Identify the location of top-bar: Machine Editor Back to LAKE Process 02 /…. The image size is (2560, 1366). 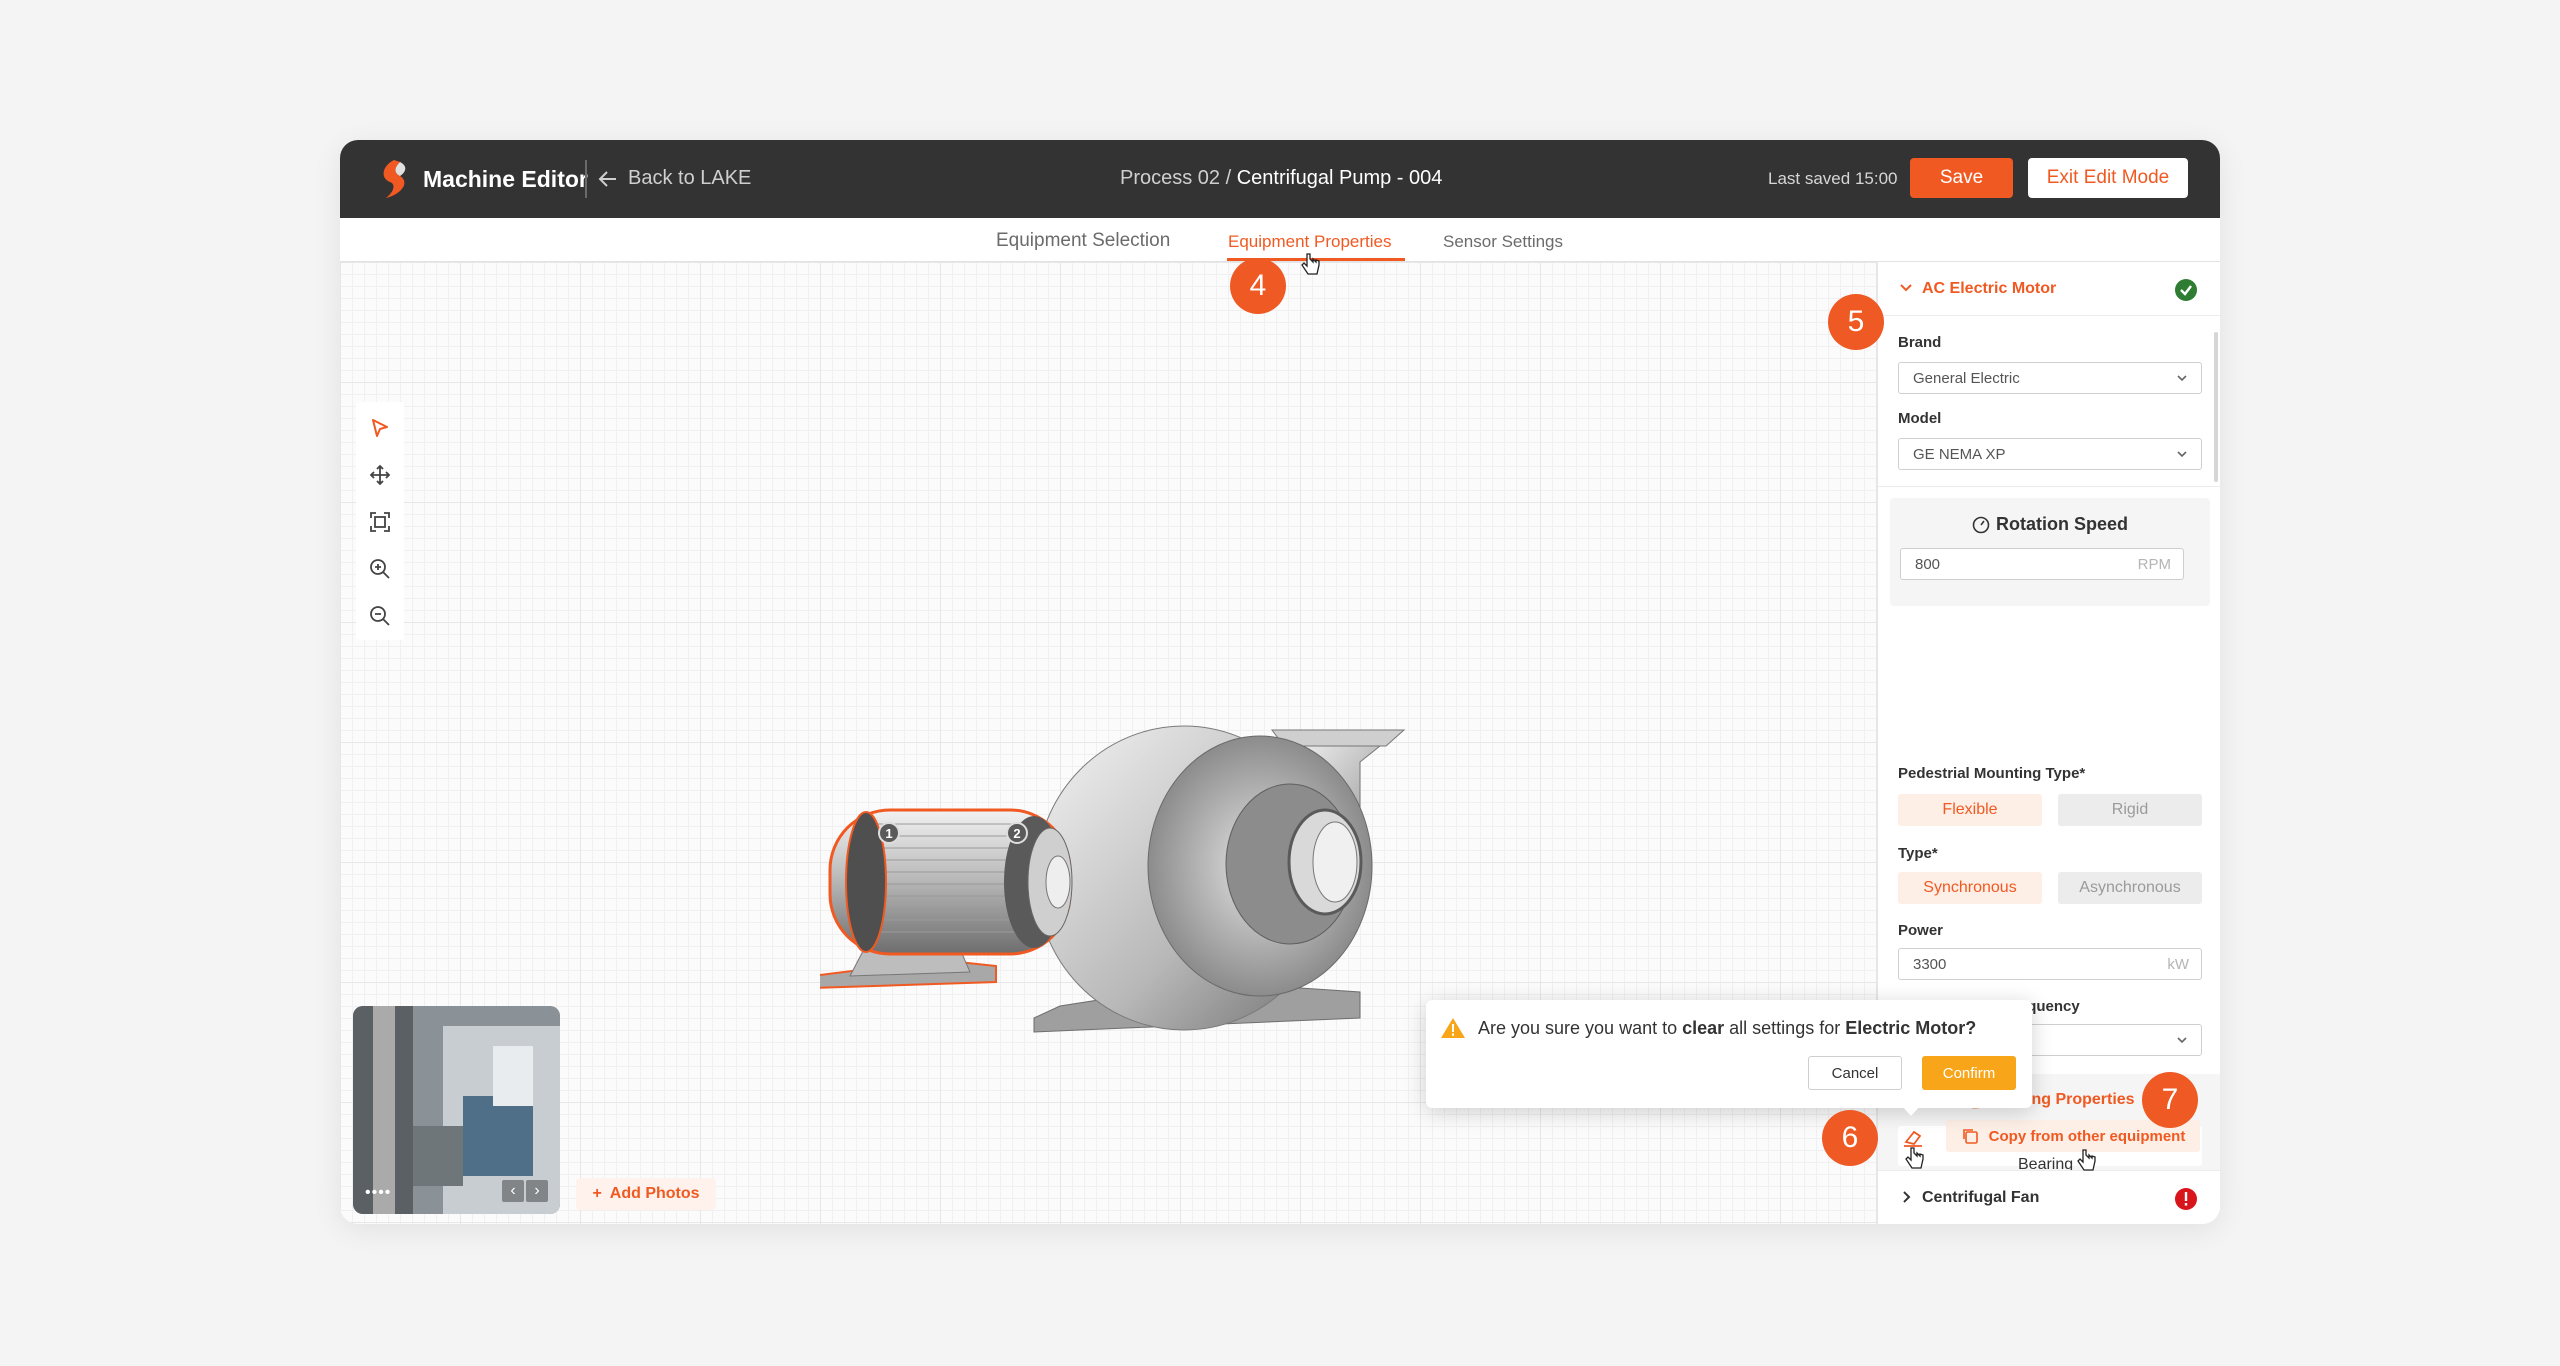
(1280, 179).